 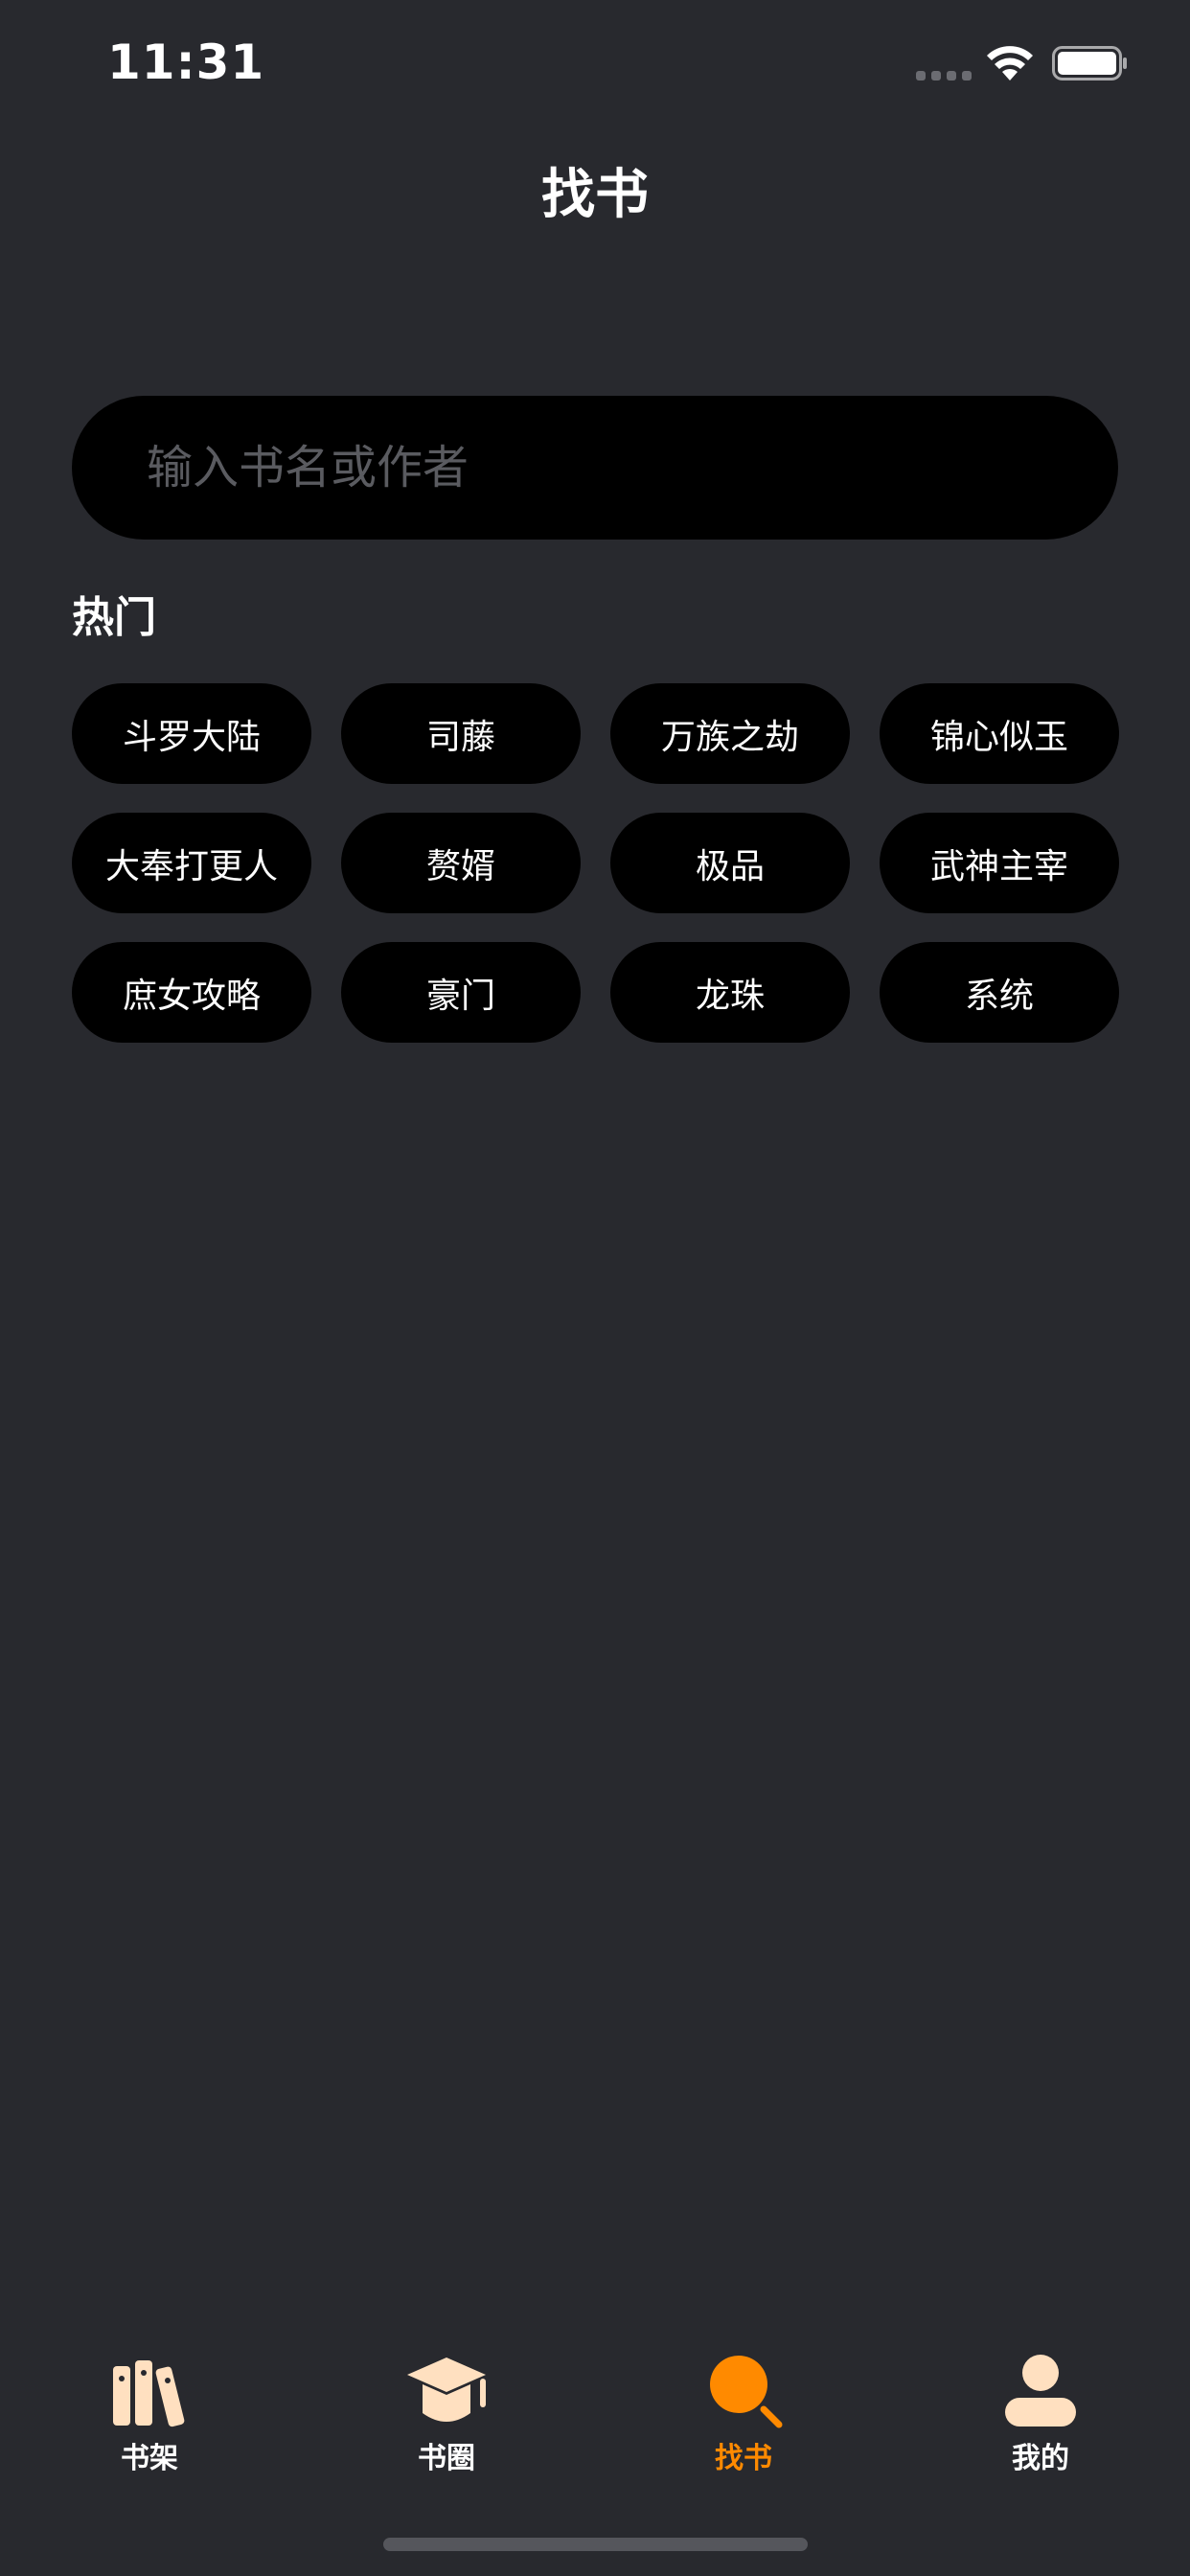 What do you see at coordinates (730, 734) in the screenshot?
I see `hot-tag: 万族之劫` at bounding box center [730, 734].